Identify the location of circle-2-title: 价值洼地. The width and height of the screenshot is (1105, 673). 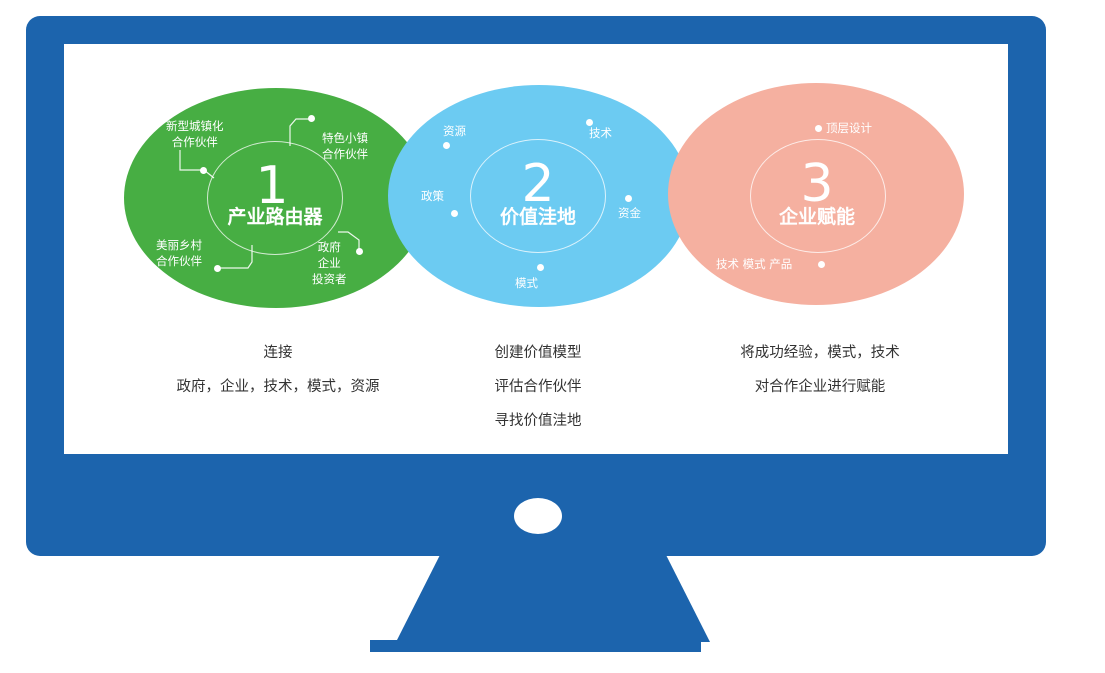
(537, 217).